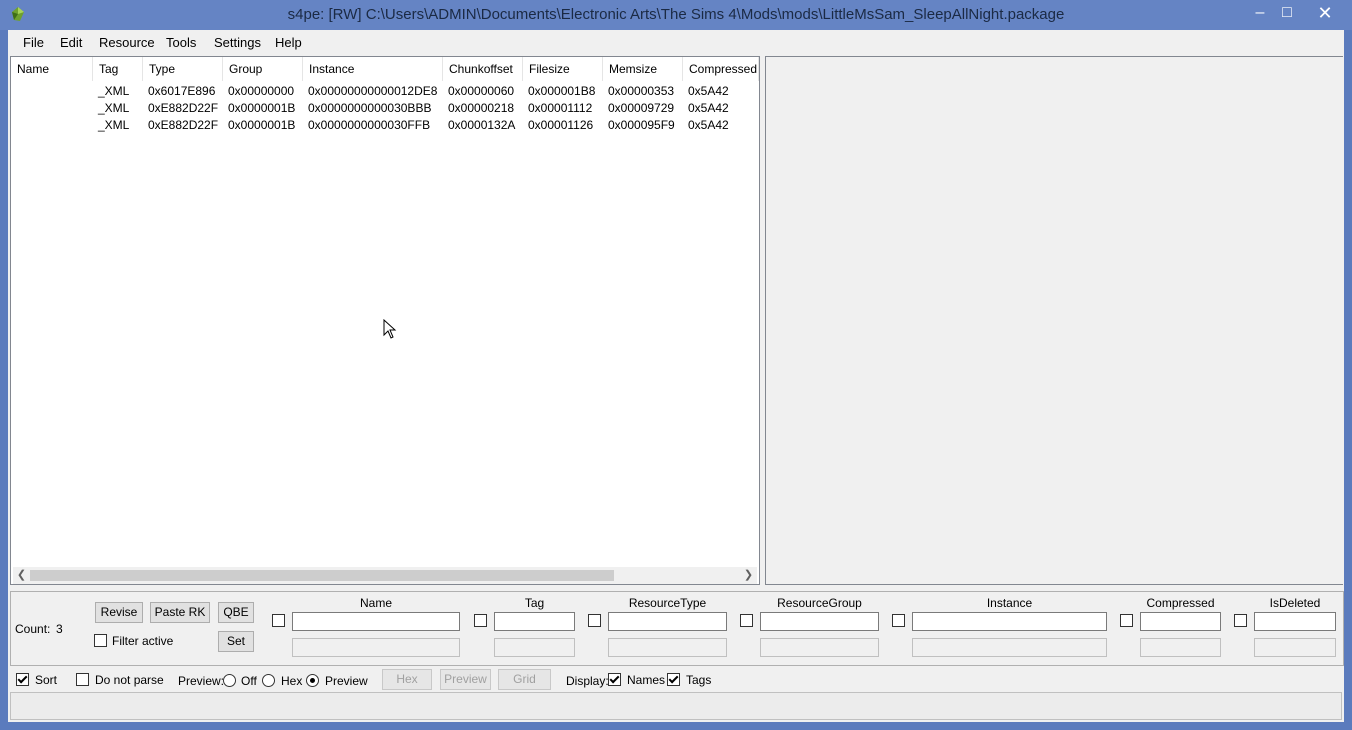 This screenshot has width=1352, height=730. What do you see at coordinates (534, 647) in the screenshot?
I see `filter-tag-value` at bounding box center [534, 647].